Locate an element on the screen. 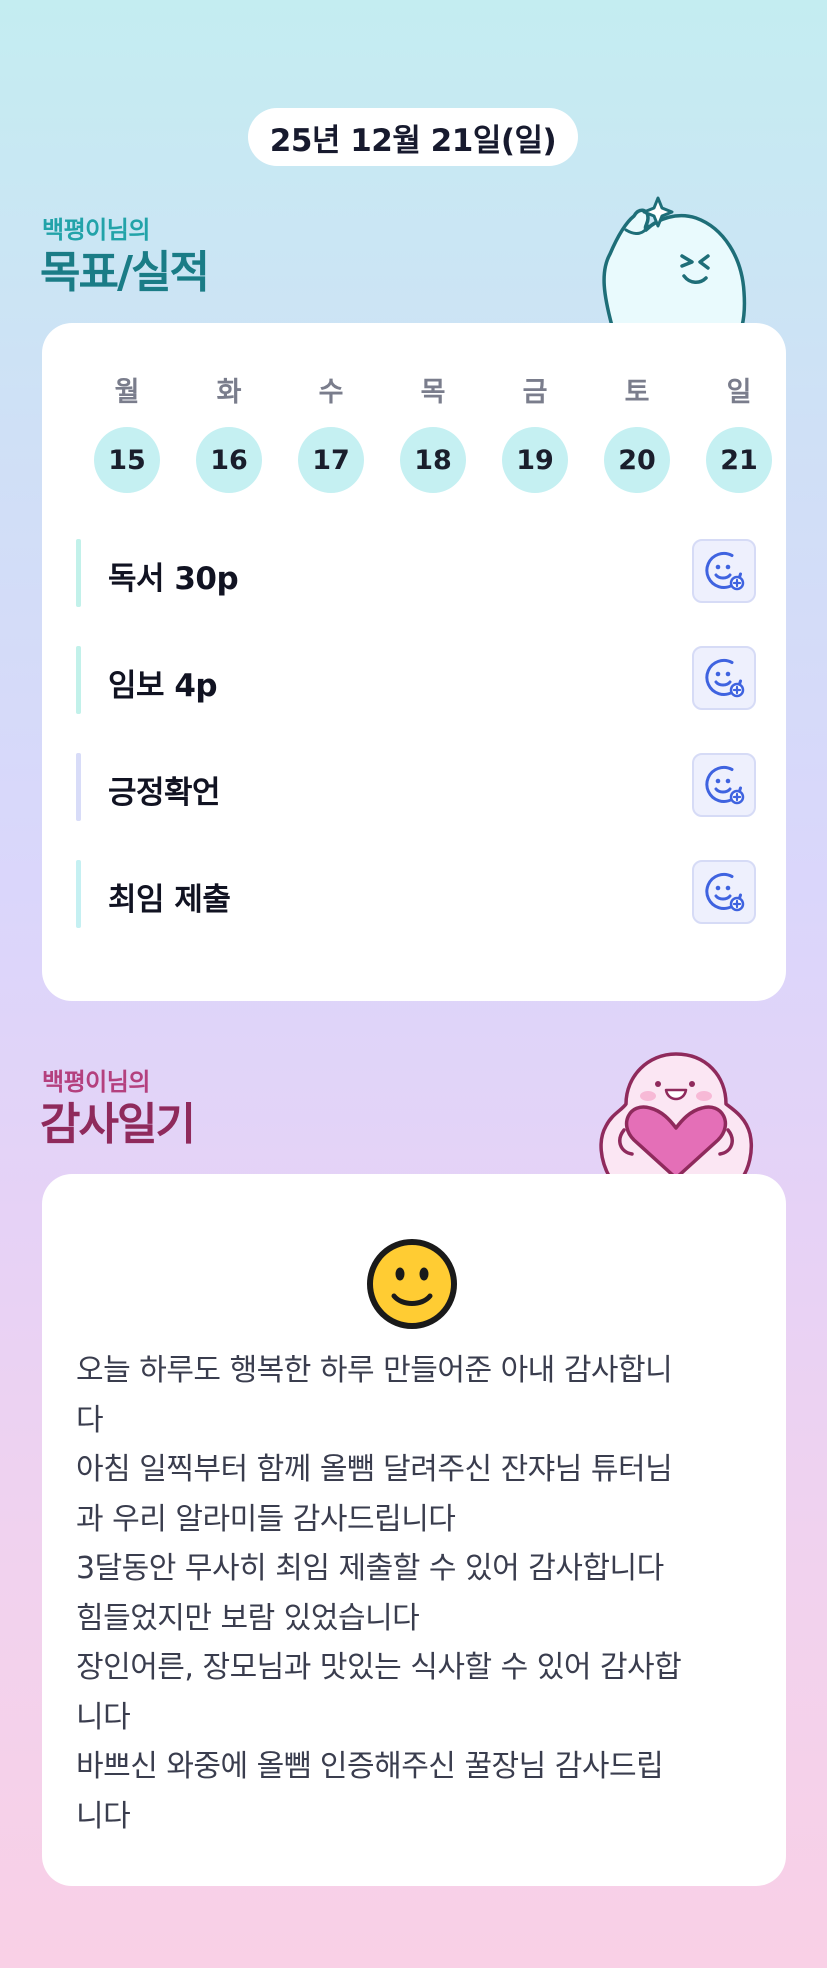 This screenshot has width=827, height=1968. day-name: 일 is located at coordinates (739, 392).